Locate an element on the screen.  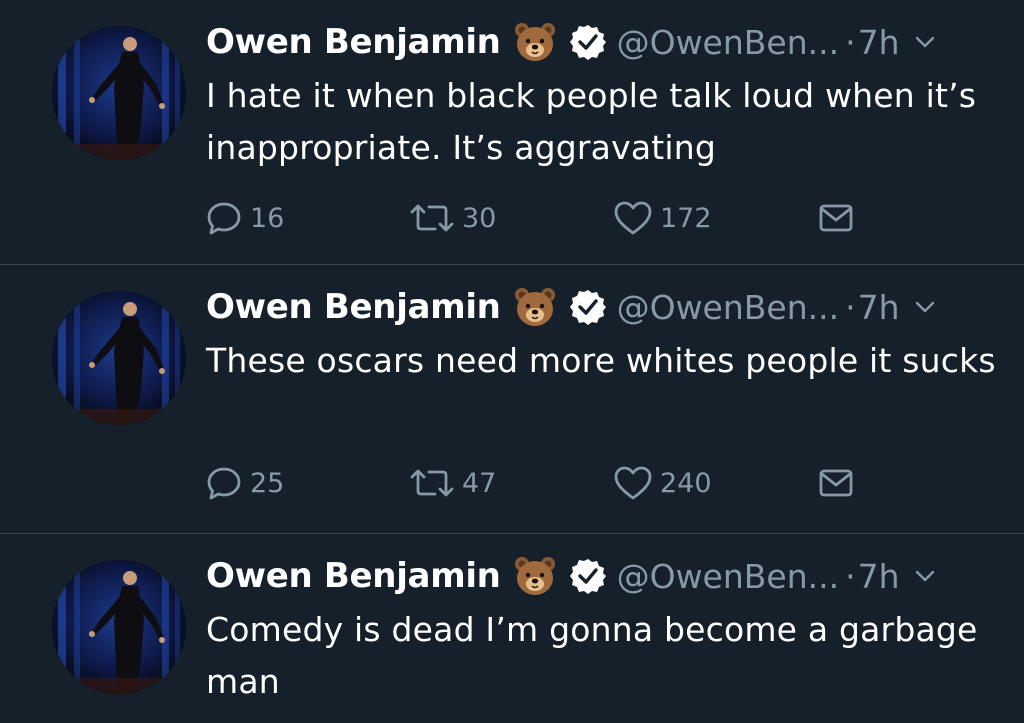
reply-count: 25 is located at coordinates (267, 483).